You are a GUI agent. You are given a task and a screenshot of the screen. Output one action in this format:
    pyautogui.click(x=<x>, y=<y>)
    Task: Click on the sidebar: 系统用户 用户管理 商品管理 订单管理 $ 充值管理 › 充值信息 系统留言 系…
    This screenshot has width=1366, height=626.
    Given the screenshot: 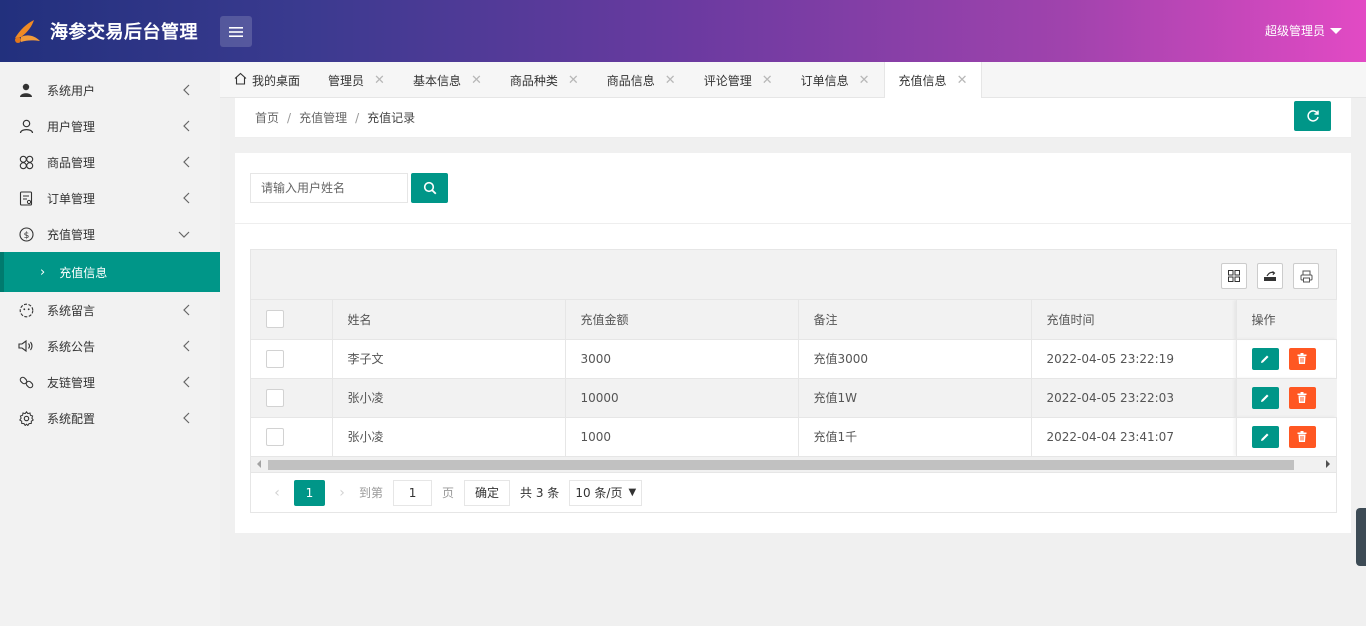 What is the action you would take?
    pyautogui.click(x=110, y=344)
    